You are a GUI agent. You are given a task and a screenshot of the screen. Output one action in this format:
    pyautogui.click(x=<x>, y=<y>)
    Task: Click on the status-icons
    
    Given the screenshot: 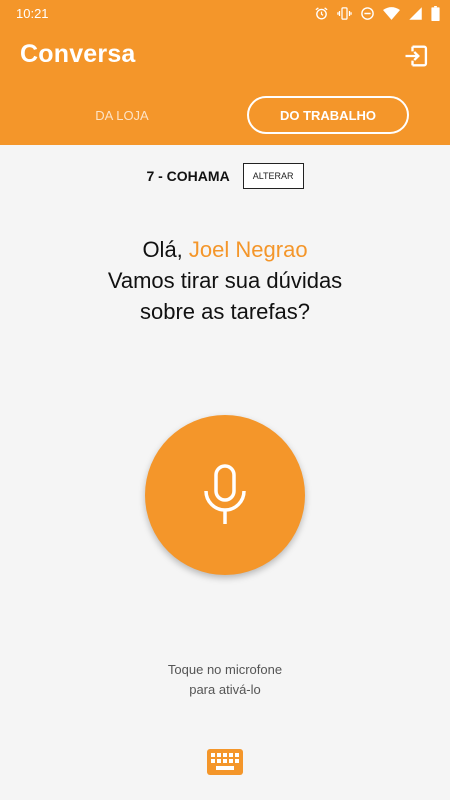 What is the action you would take?
    pyautogui.click(x=377, y=13)
    